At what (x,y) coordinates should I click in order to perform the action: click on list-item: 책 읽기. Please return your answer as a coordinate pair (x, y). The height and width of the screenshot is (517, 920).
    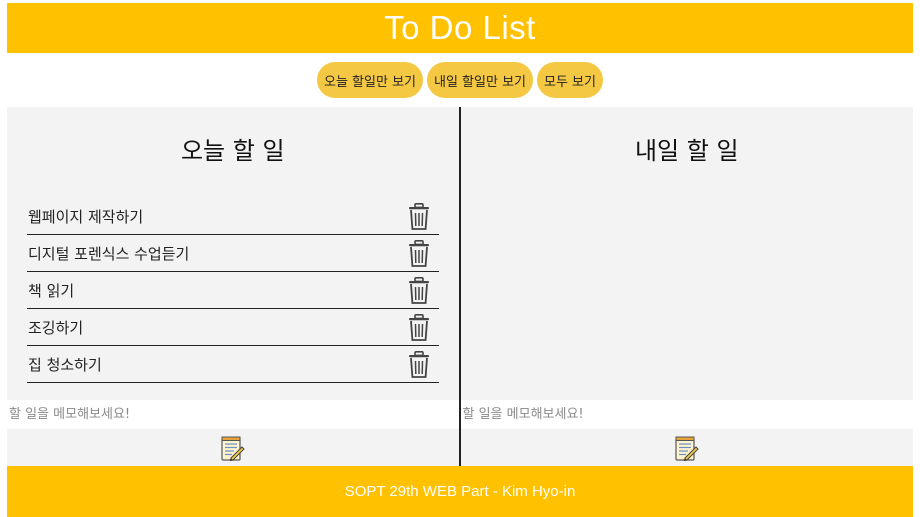
    Looking at the image, I should click on (233, 290).